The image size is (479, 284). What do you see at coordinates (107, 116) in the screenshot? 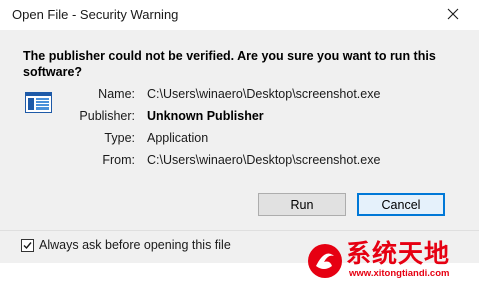
I see `publisher-label: Publisher:` at bounding box center [107, 116].